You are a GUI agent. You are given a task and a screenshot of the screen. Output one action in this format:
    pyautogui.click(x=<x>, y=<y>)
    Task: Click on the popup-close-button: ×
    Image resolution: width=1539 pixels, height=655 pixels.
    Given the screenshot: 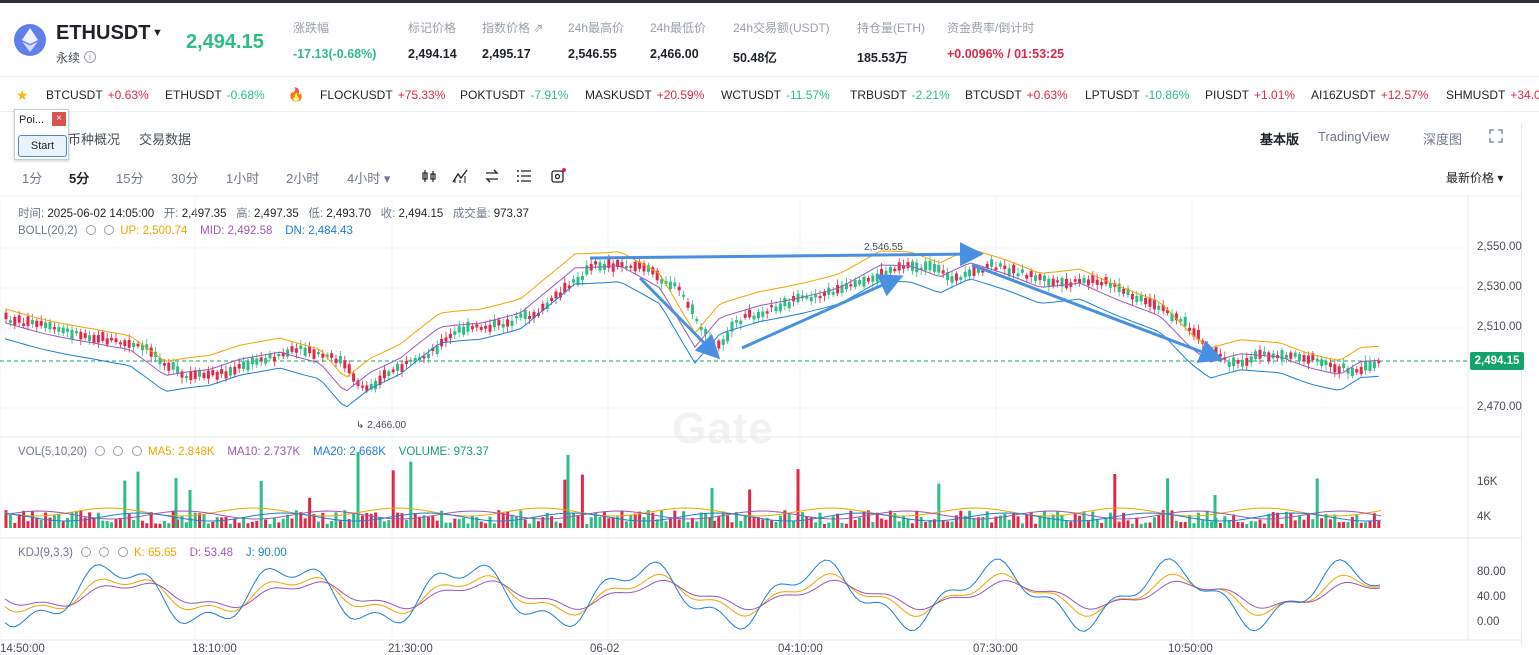 What is the action you would take?
    pyautogui.click(x=59, y=119)
    